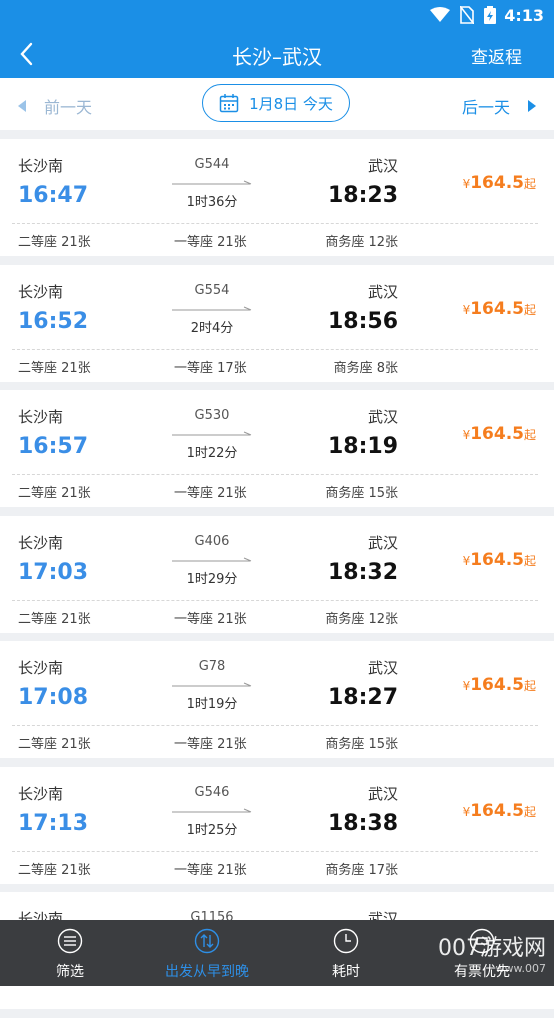 This screenshot has width=554, height=1018. I want to click on arrival-time: 18:19, so click(362, 446).